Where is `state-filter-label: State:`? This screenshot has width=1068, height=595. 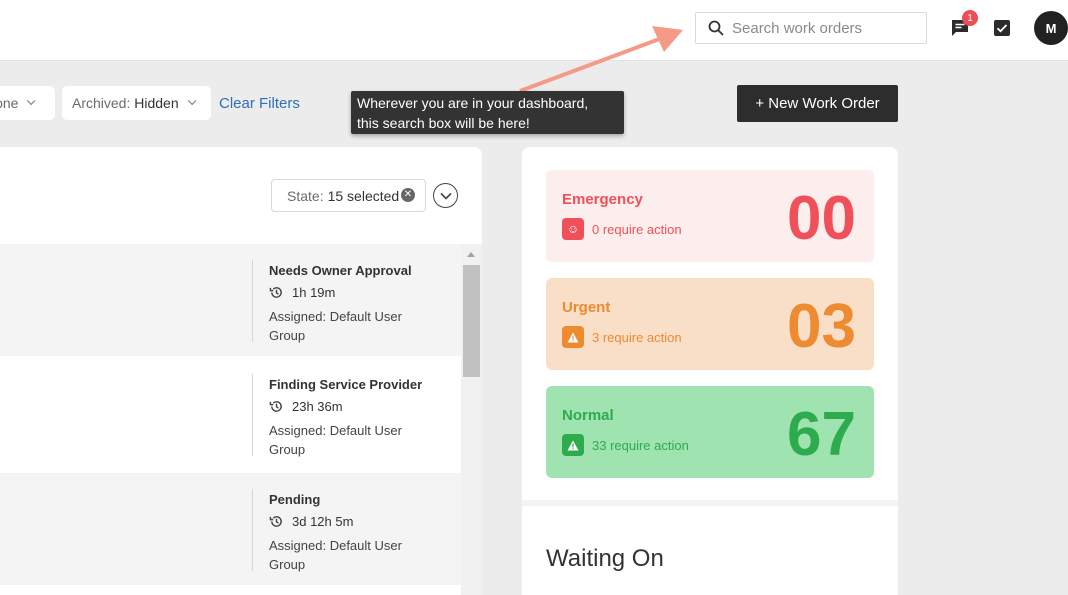
state-filter-label: State: is located at coordinates (305, 195).